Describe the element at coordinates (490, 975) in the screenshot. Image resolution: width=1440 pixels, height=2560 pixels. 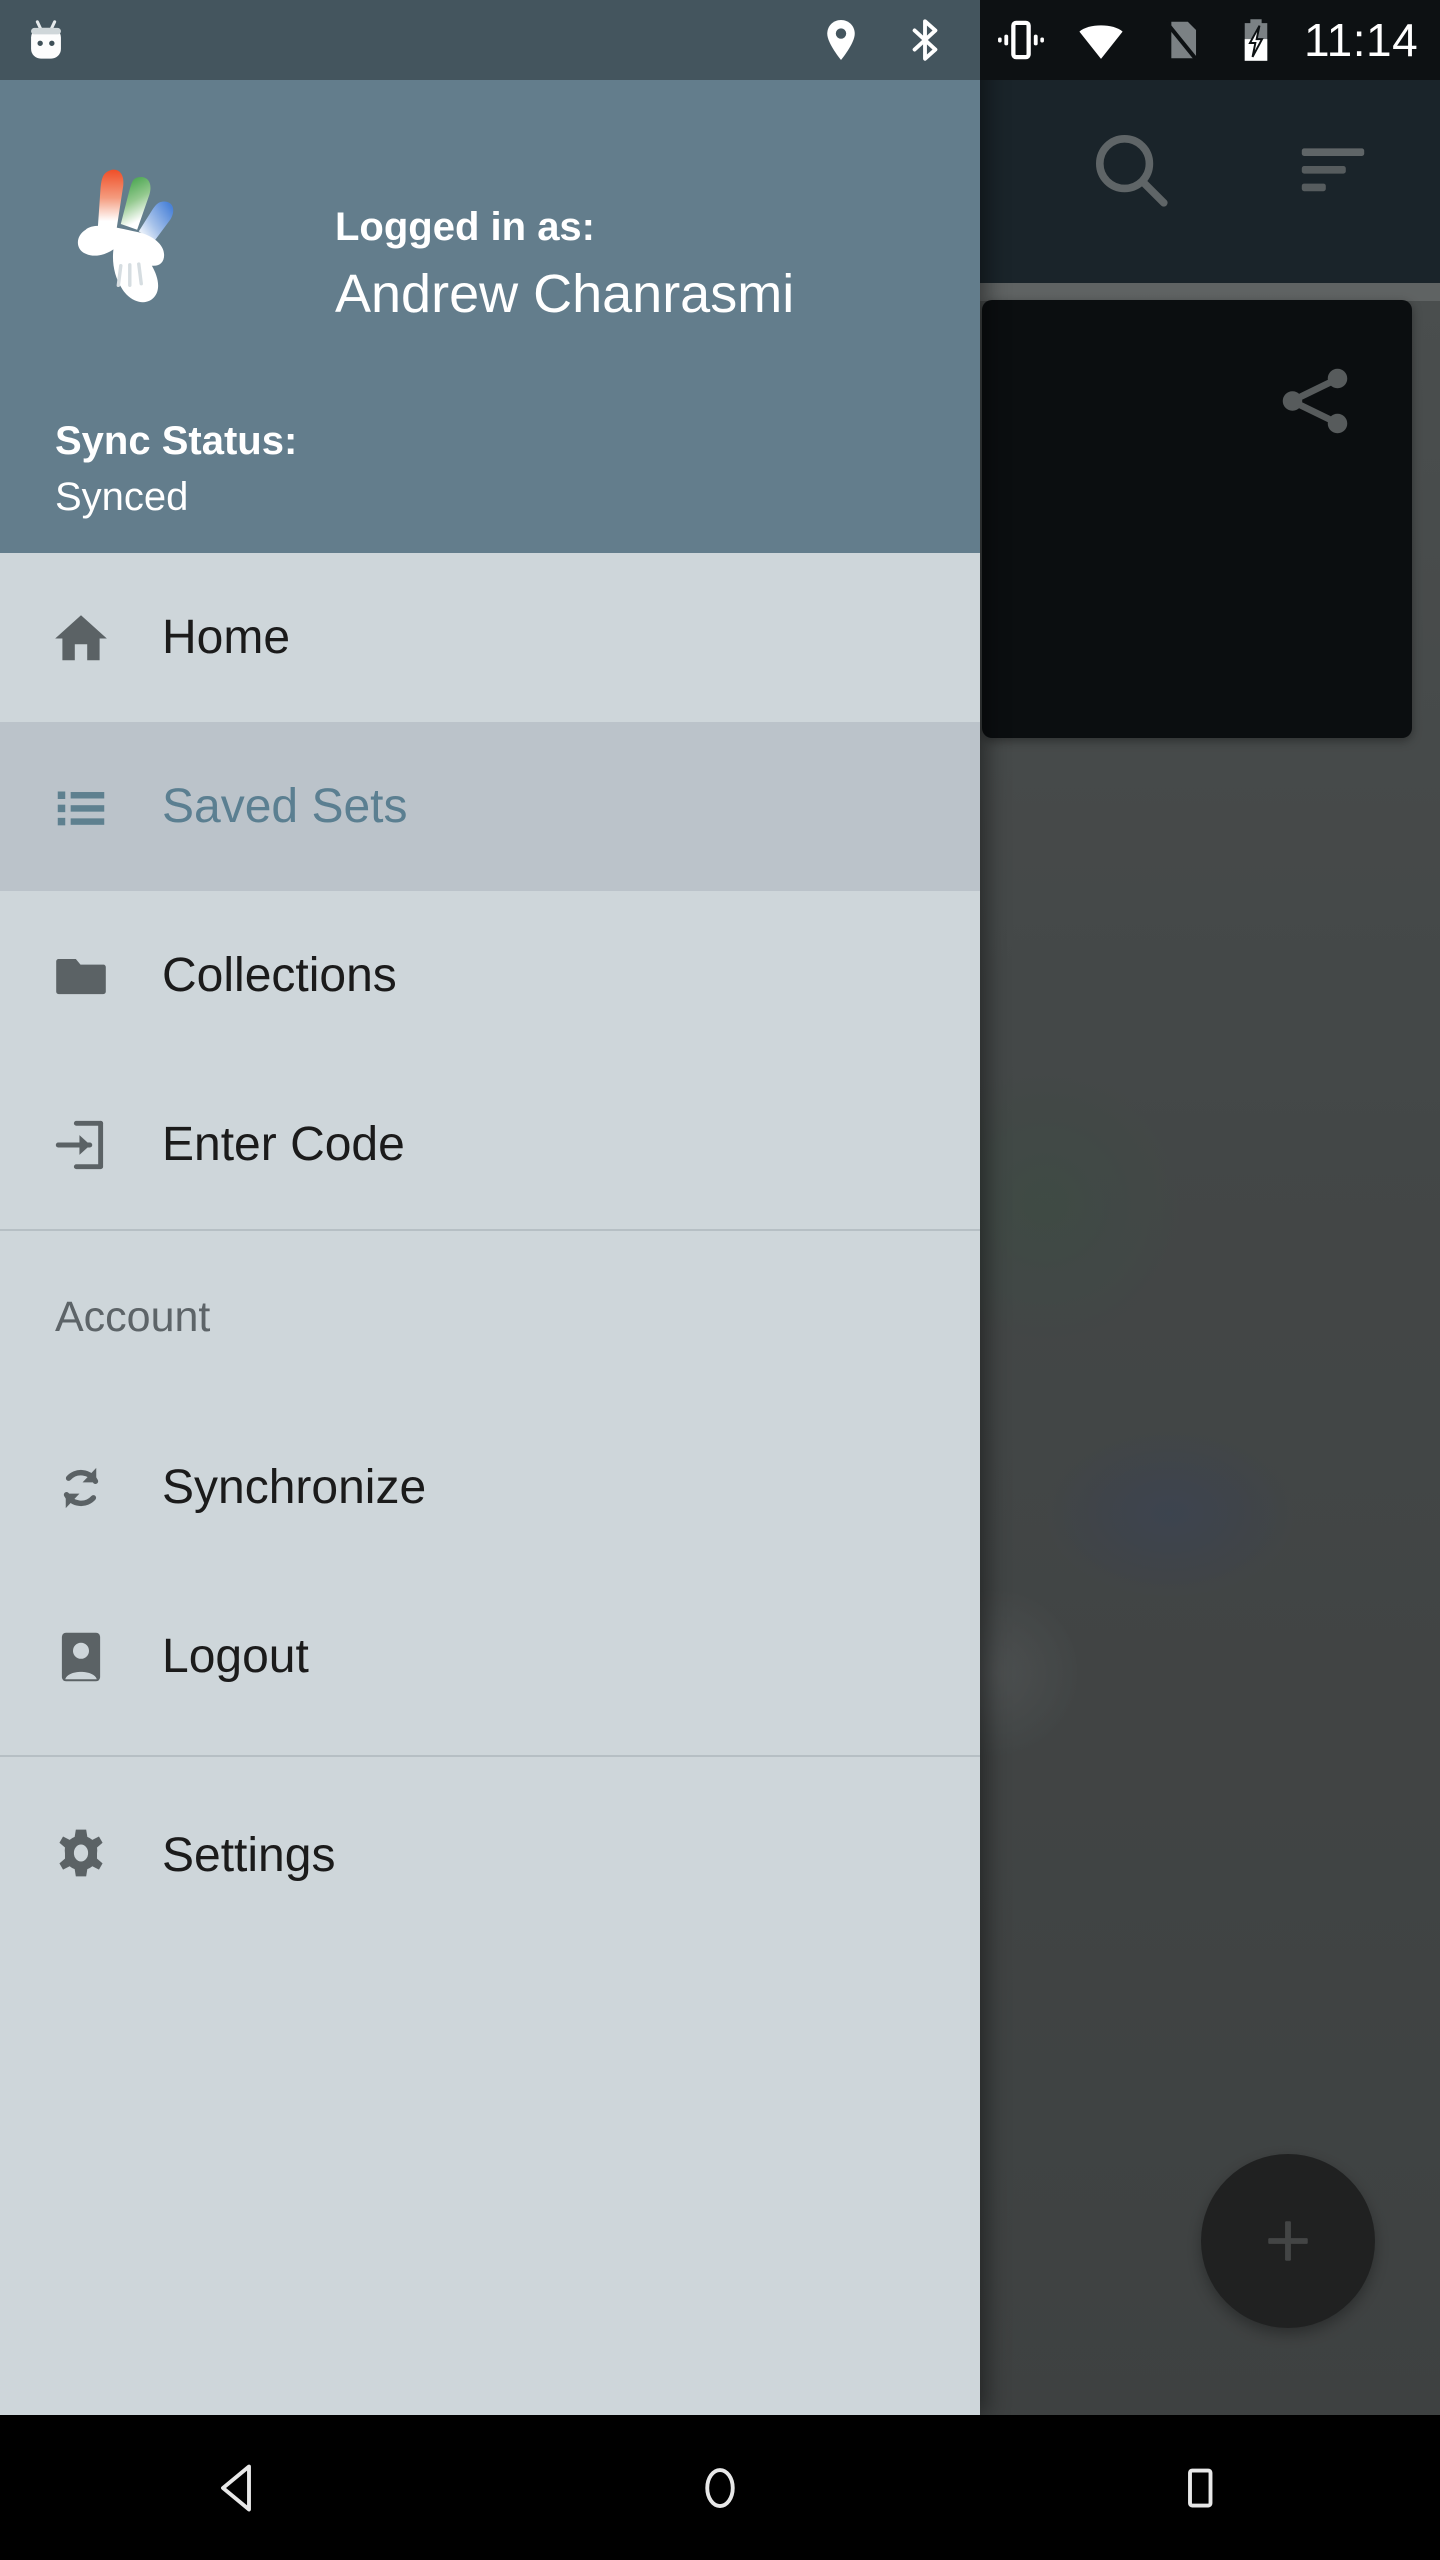
I see `sidebar-item-collections: Collections` at that location.